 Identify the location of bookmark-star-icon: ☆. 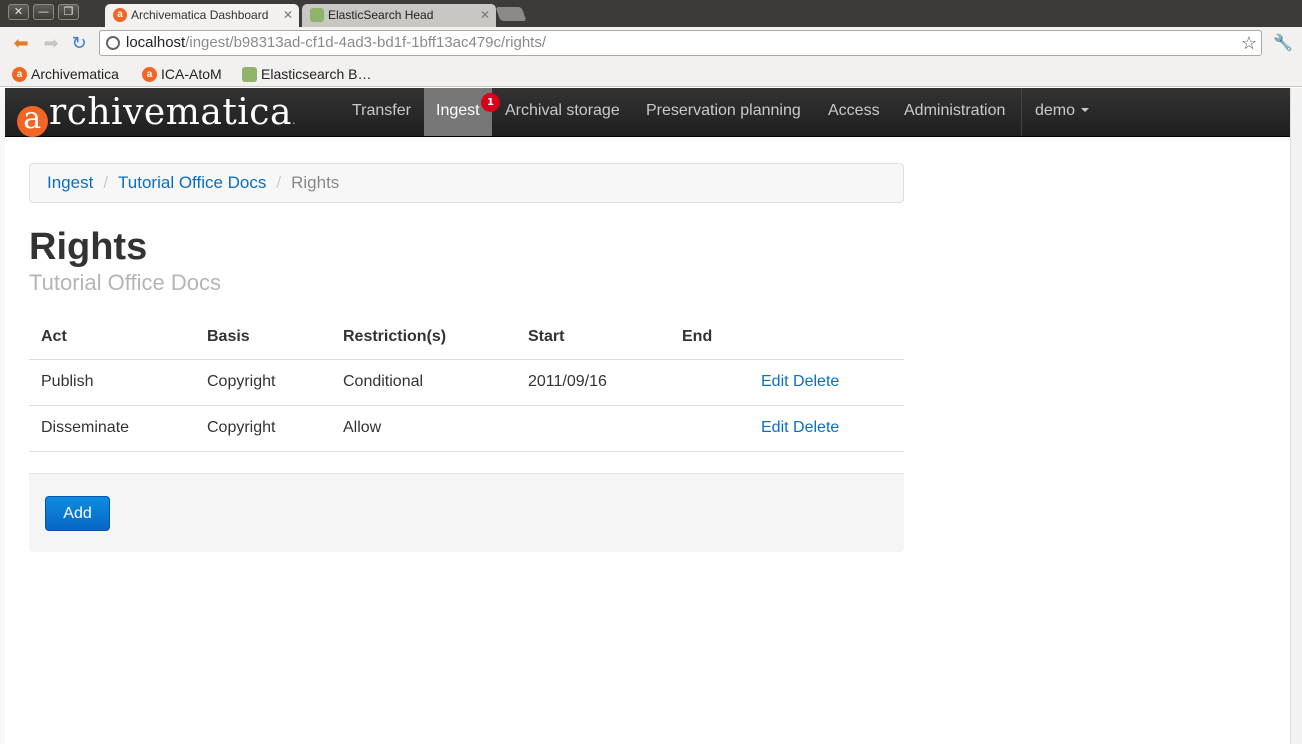
(1249, 43).